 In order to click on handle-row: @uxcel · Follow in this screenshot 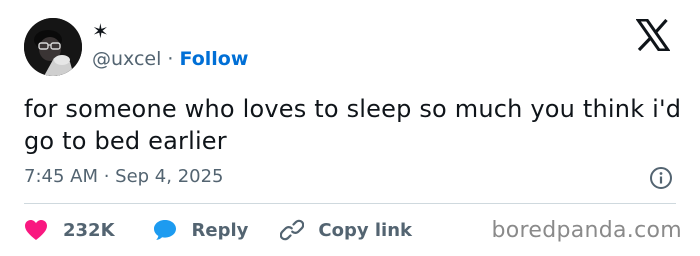, I will do `click(170, 59)`.